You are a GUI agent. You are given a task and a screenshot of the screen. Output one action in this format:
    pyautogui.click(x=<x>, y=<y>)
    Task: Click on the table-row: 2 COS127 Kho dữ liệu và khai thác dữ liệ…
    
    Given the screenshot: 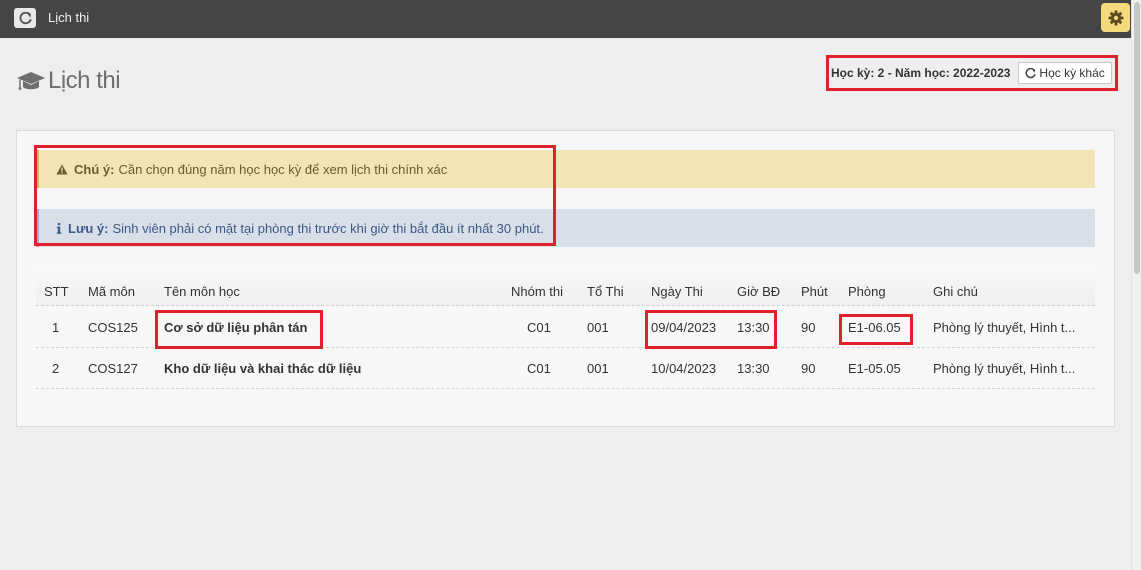 What is the action you would take?
    pyautogui.click(x=565, y=368)
    